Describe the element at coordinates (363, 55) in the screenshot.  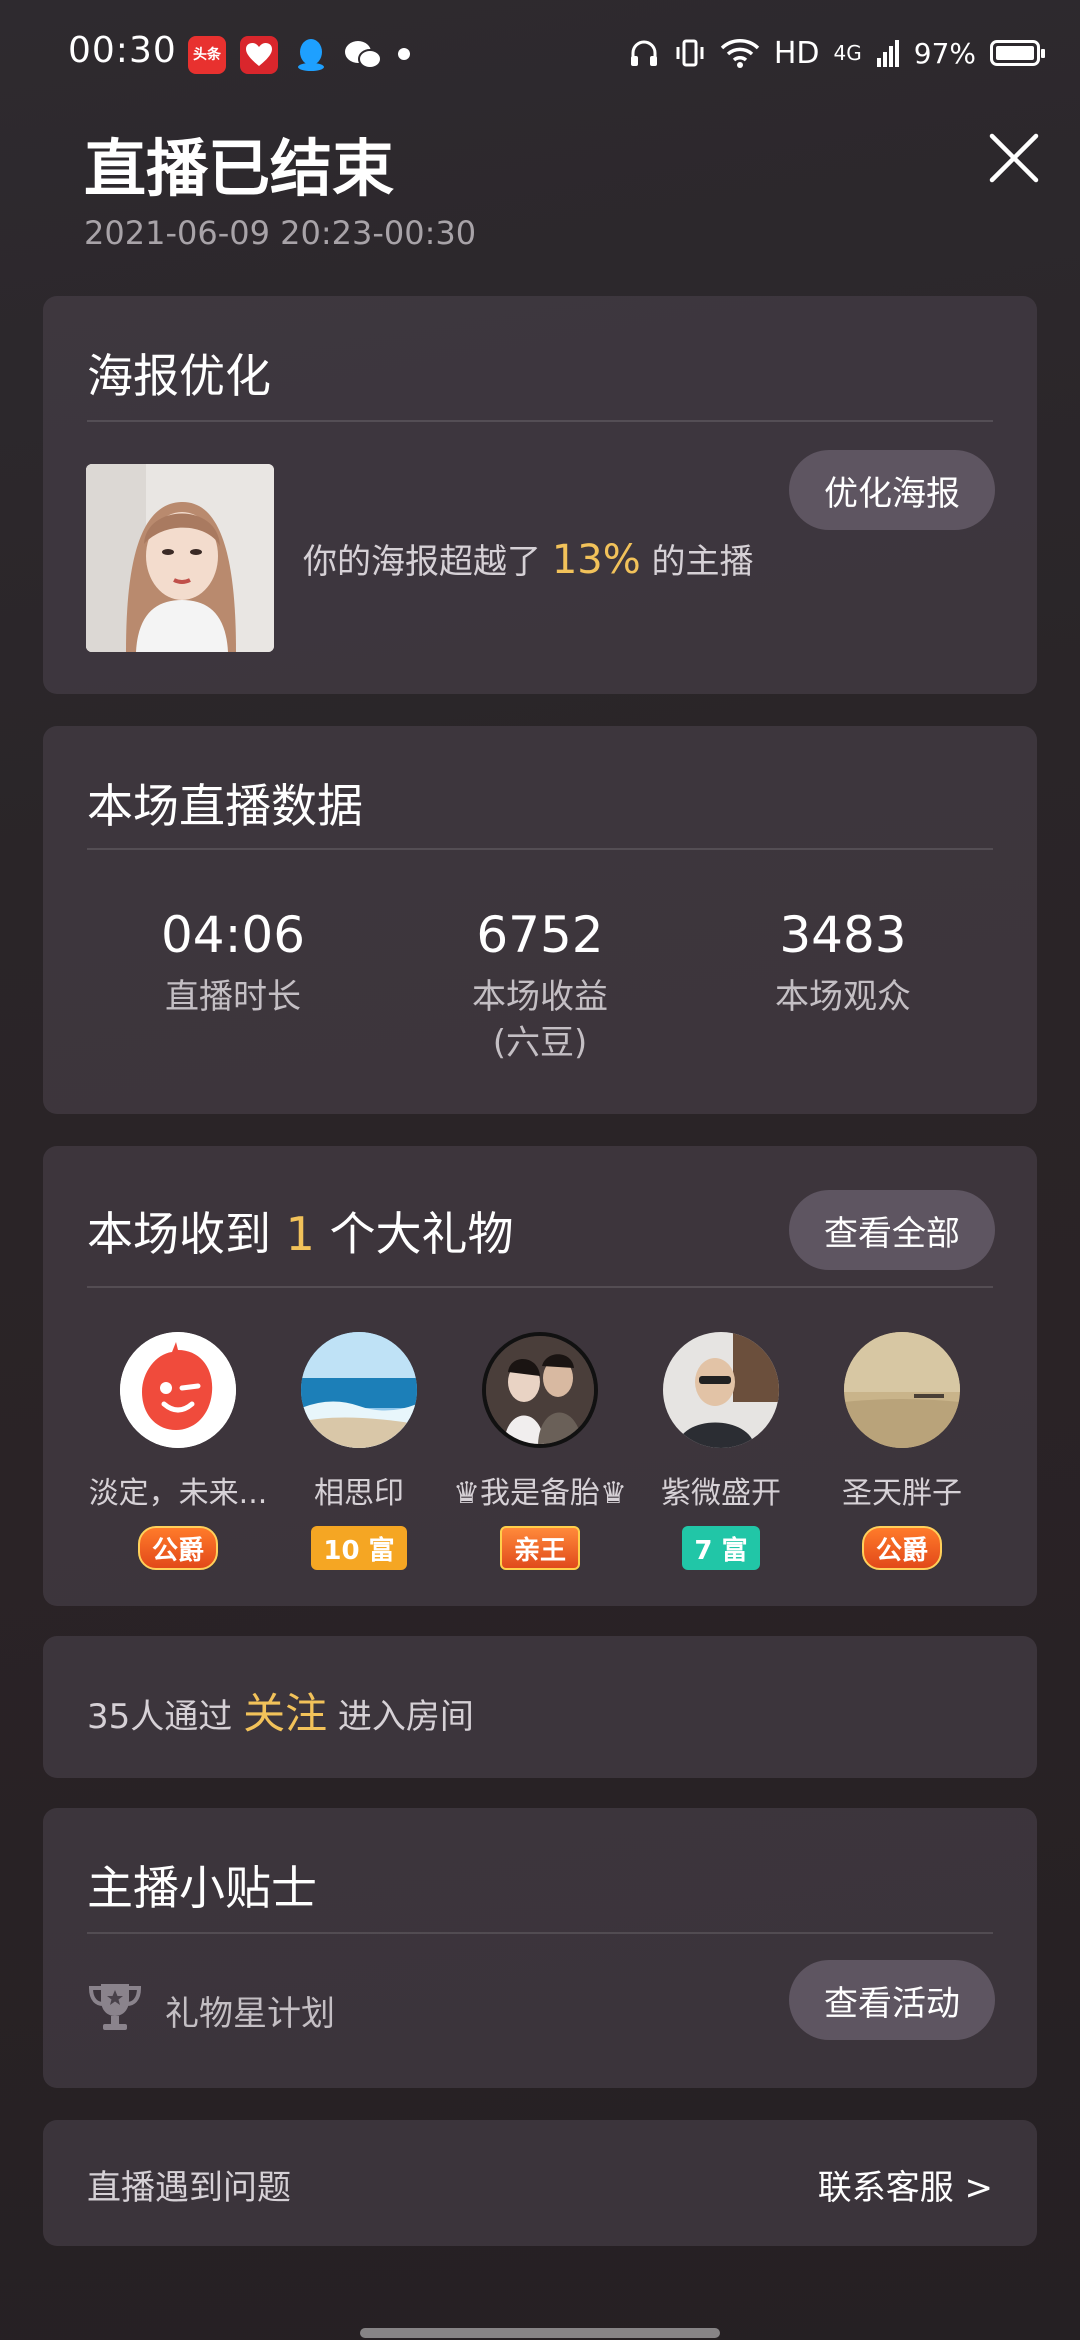
I see `wechat-icon` at that location.